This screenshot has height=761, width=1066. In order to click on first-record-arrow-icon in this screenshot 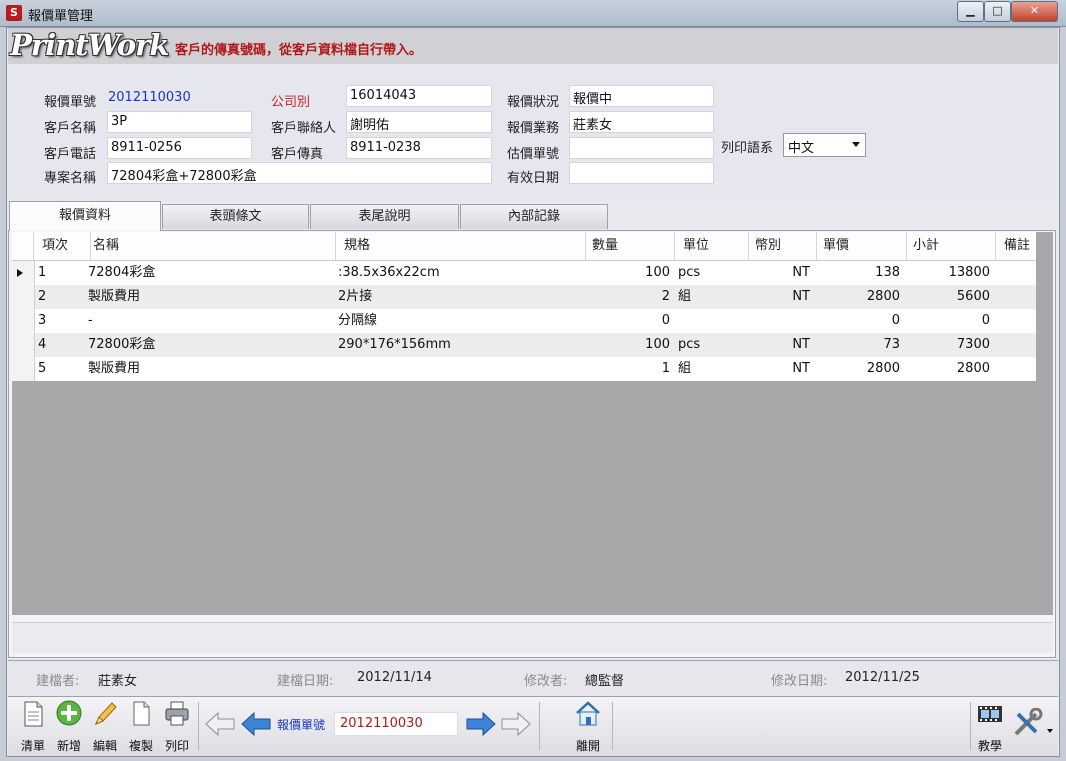, I will do `click(220, 724)`.